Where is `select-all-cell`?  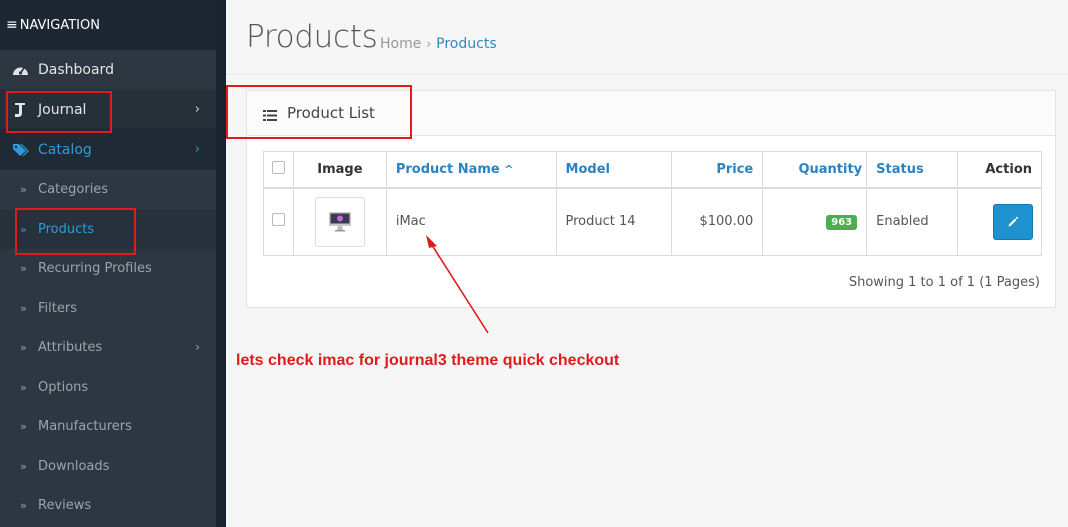 select-all-cell is located at coordinates (278, 169).